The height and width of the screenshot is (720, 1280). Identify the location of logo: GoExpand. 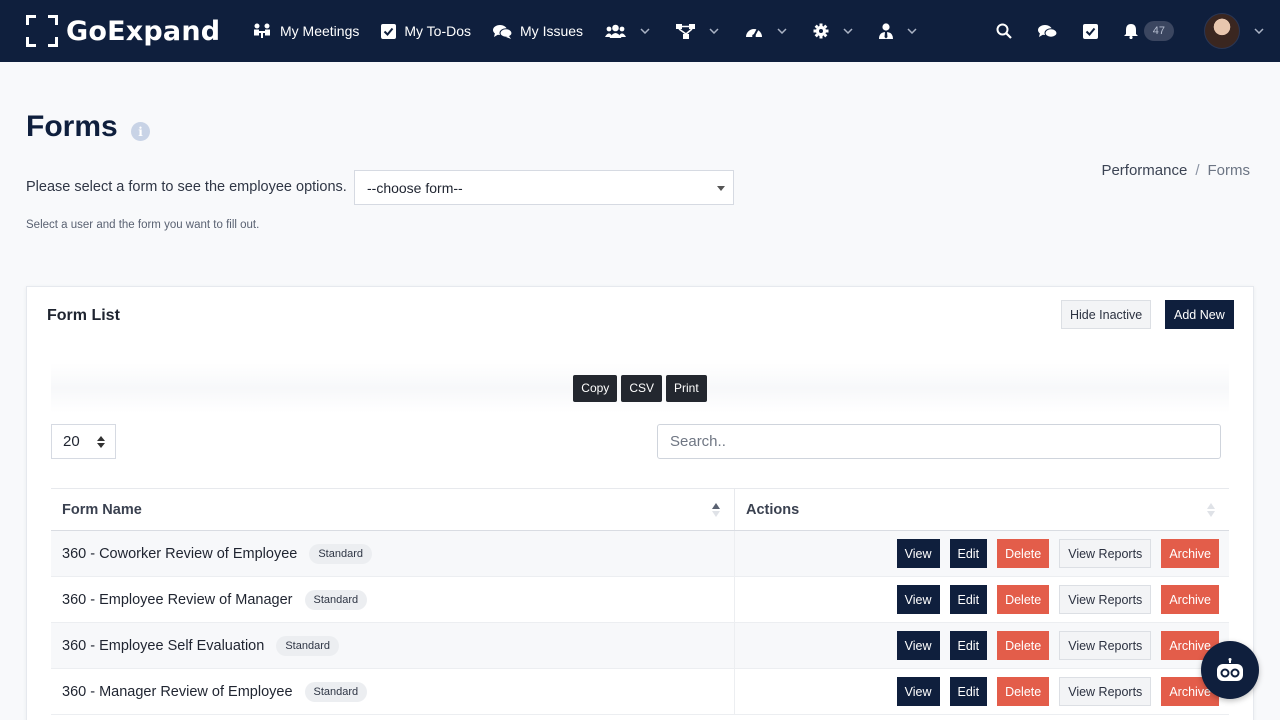
(123, 31).